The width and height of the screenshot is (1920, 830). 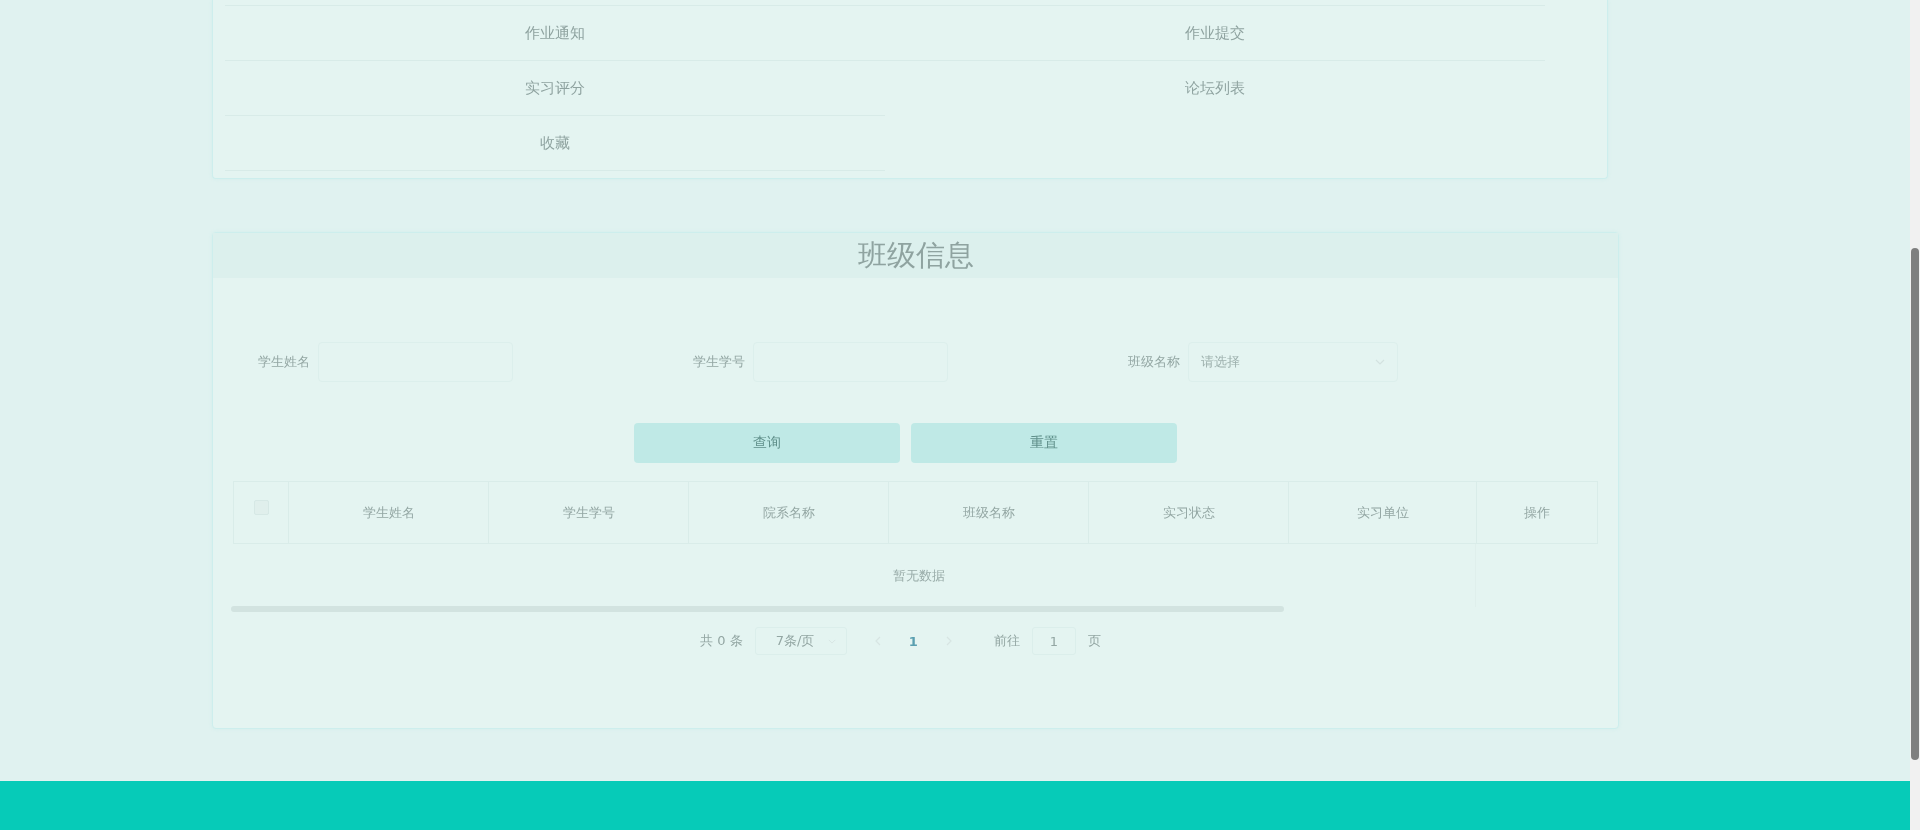 I want to click on reset-button: 重置, so click(x=1044, y=443).